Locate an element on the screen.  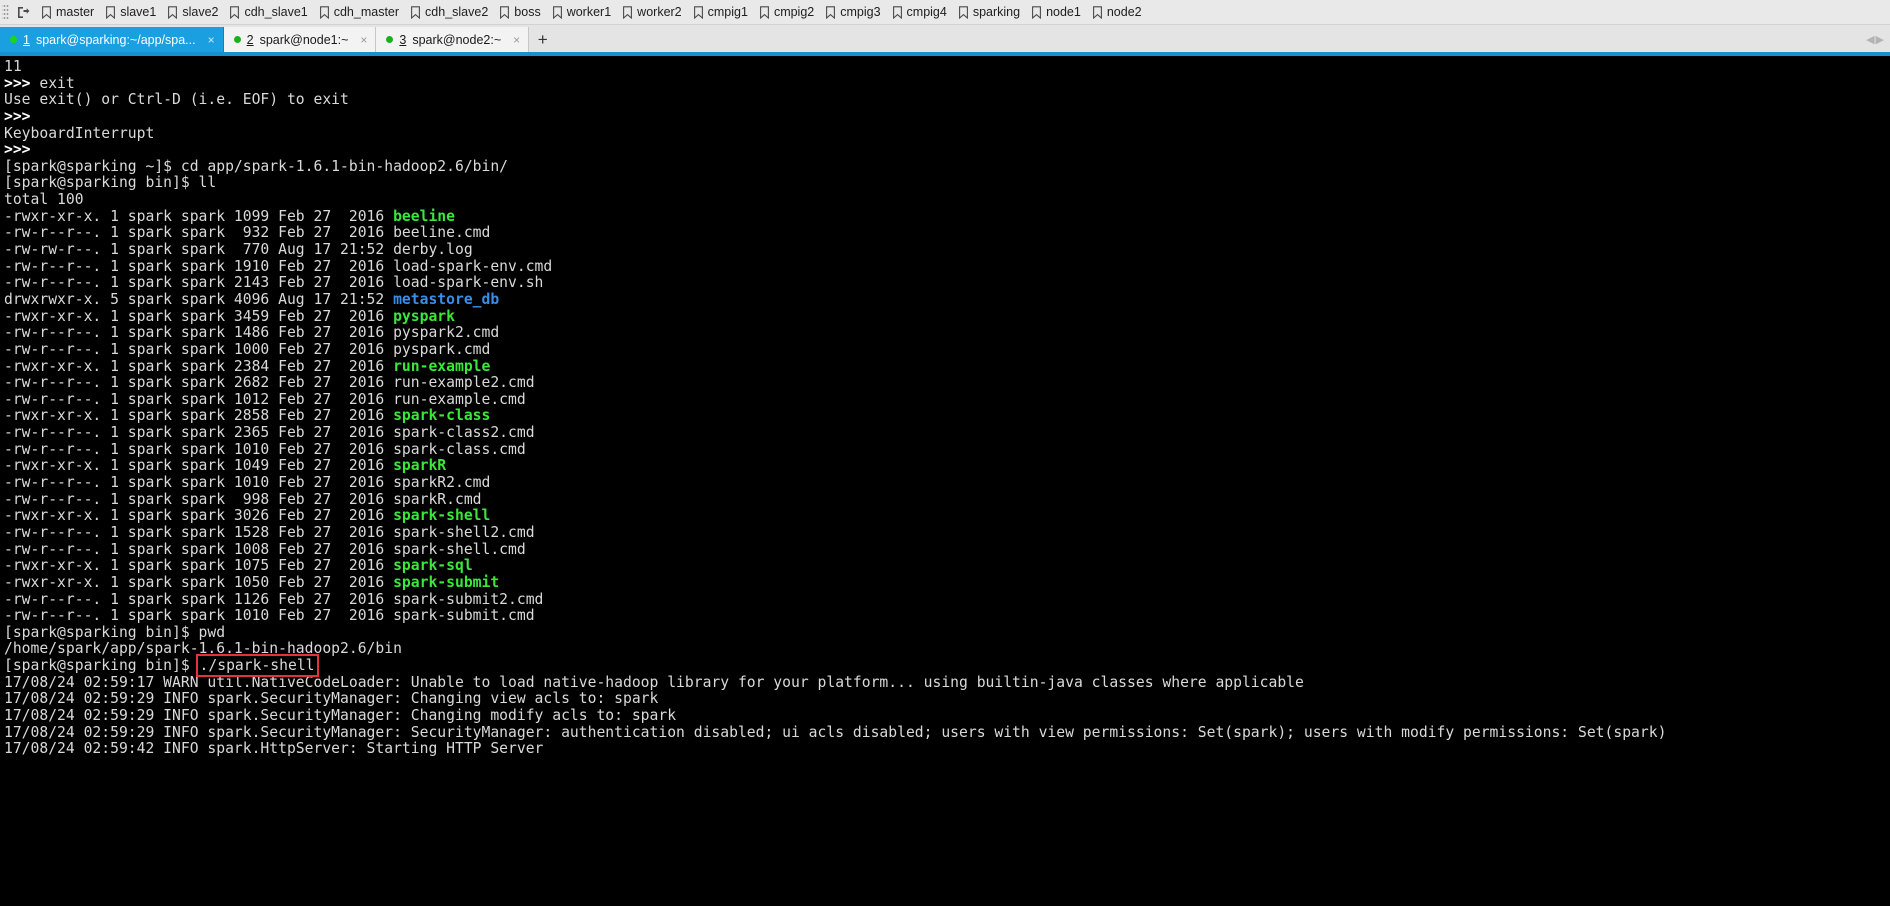
bookmark-item-worker1: worker1 is located at coordinates (583, 12).